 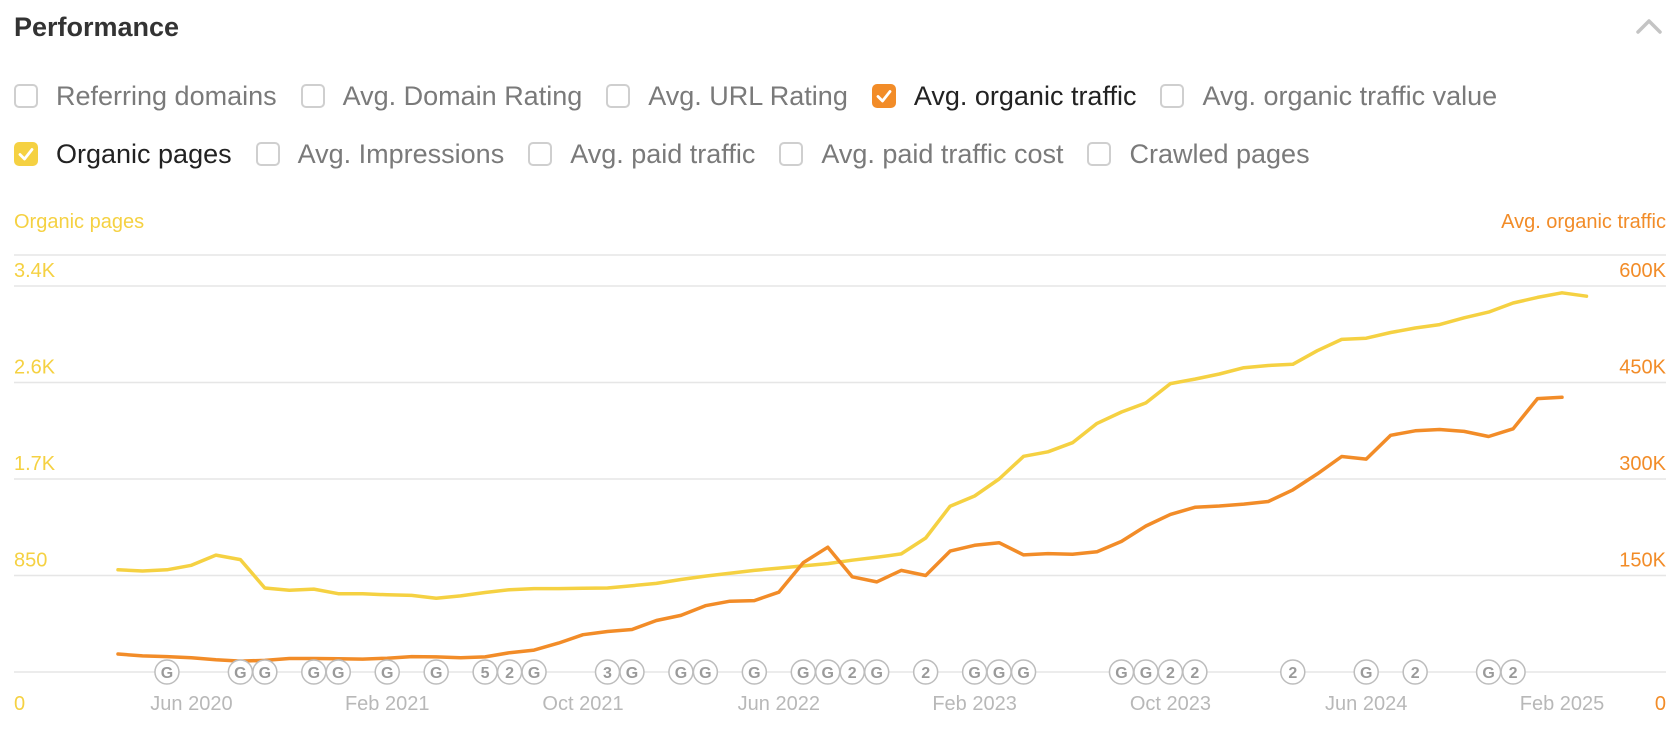 What do you see at coordinates (1562, 704) in the screenshot?
I see `x-tick-label: Feb 2025` at bounding box center [1562, 704].